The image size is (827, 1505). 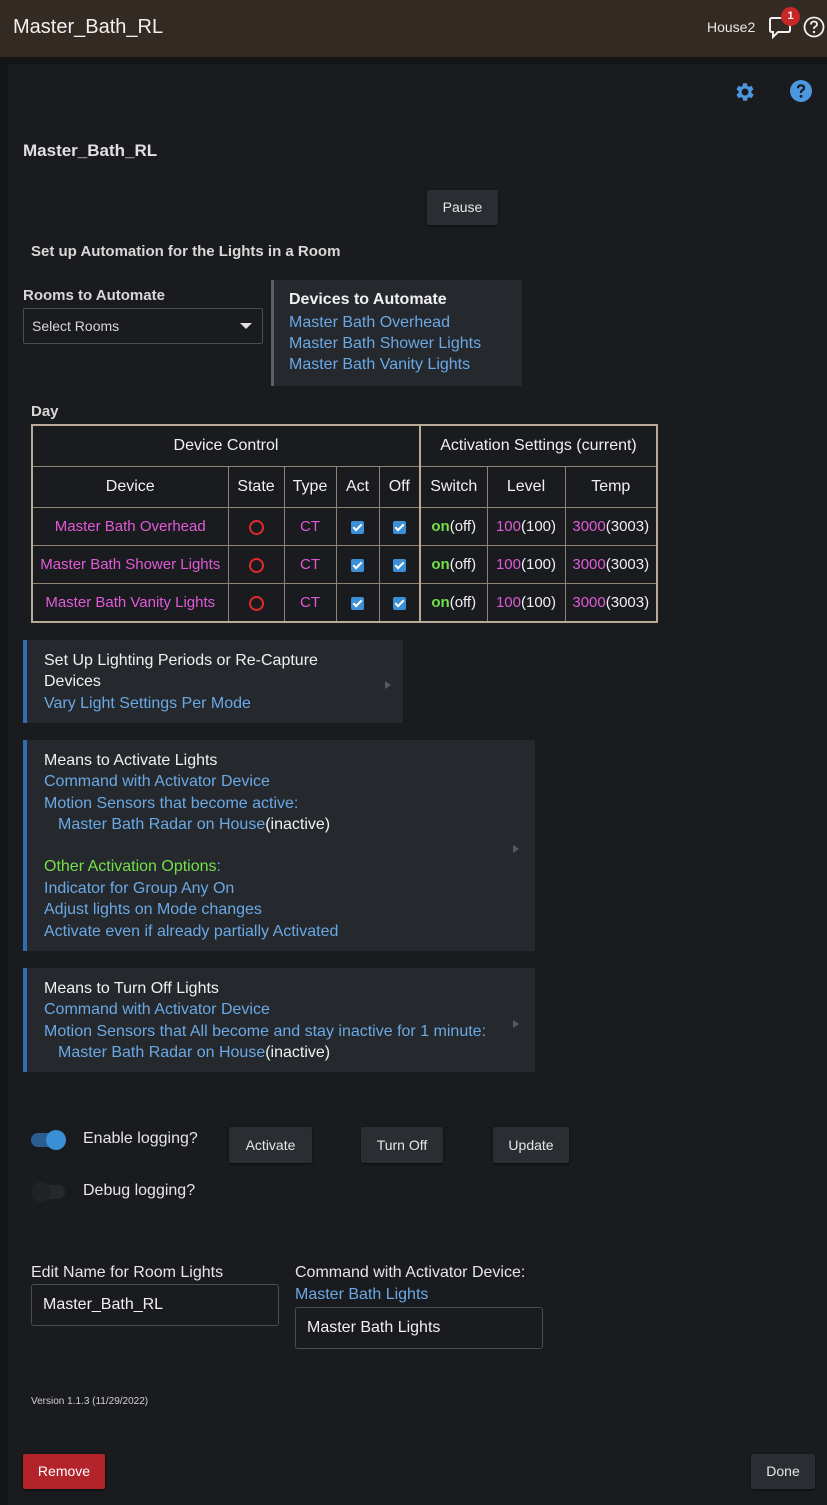 What do you see at coordinates (64, 1471) in the screenshot?
I see `remove-button: Remove` at bounding box center [64, 1471].